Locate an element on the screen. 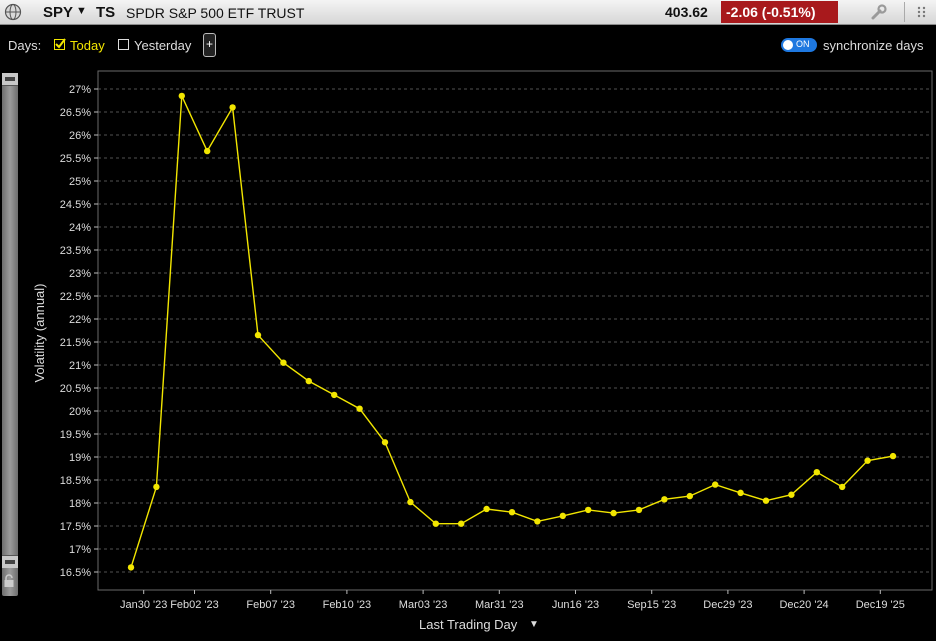 This screenshot has width=936, height=641. x-tick-label: Jun16 '23 is located at coordinates (575, 605).